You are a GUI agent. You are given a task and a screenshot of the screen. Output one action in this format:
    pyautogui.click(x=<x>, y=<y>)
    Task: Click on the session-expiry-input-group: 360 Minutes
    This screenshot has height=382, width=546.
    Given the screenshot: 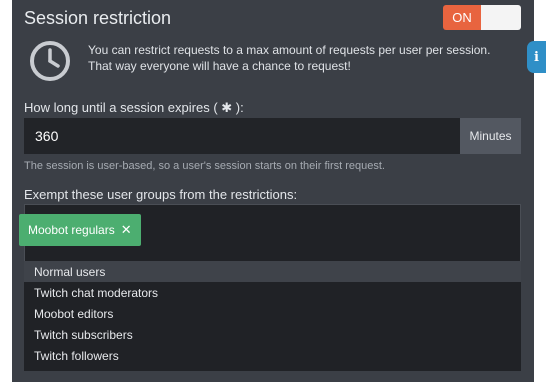 What is the action you would take?
    pyautogui.click(x=272, y=136)
    